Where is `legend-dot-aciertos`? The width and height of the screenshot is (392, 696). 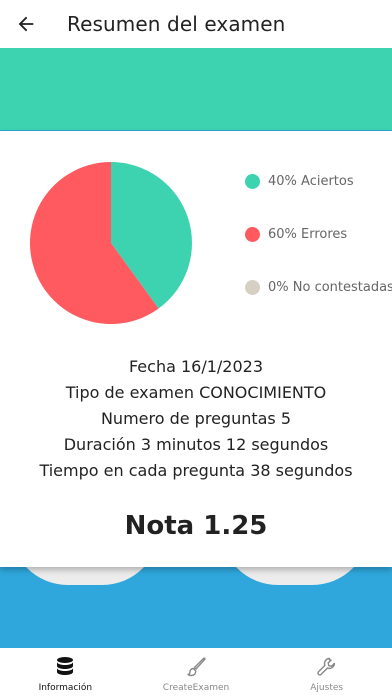 legend-dot-aciertos is located at coordinates (252, 181).